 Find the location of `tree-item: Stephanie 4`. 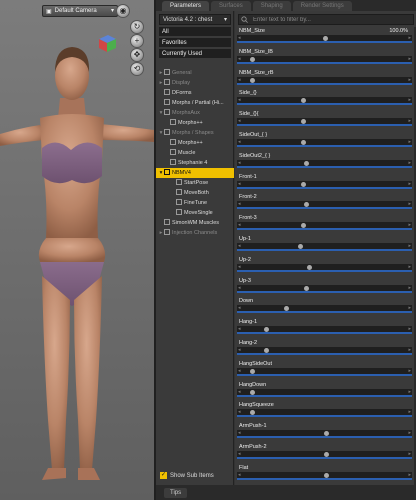

tree-item: Stephanie 4 is located at coordinates (195, 163).